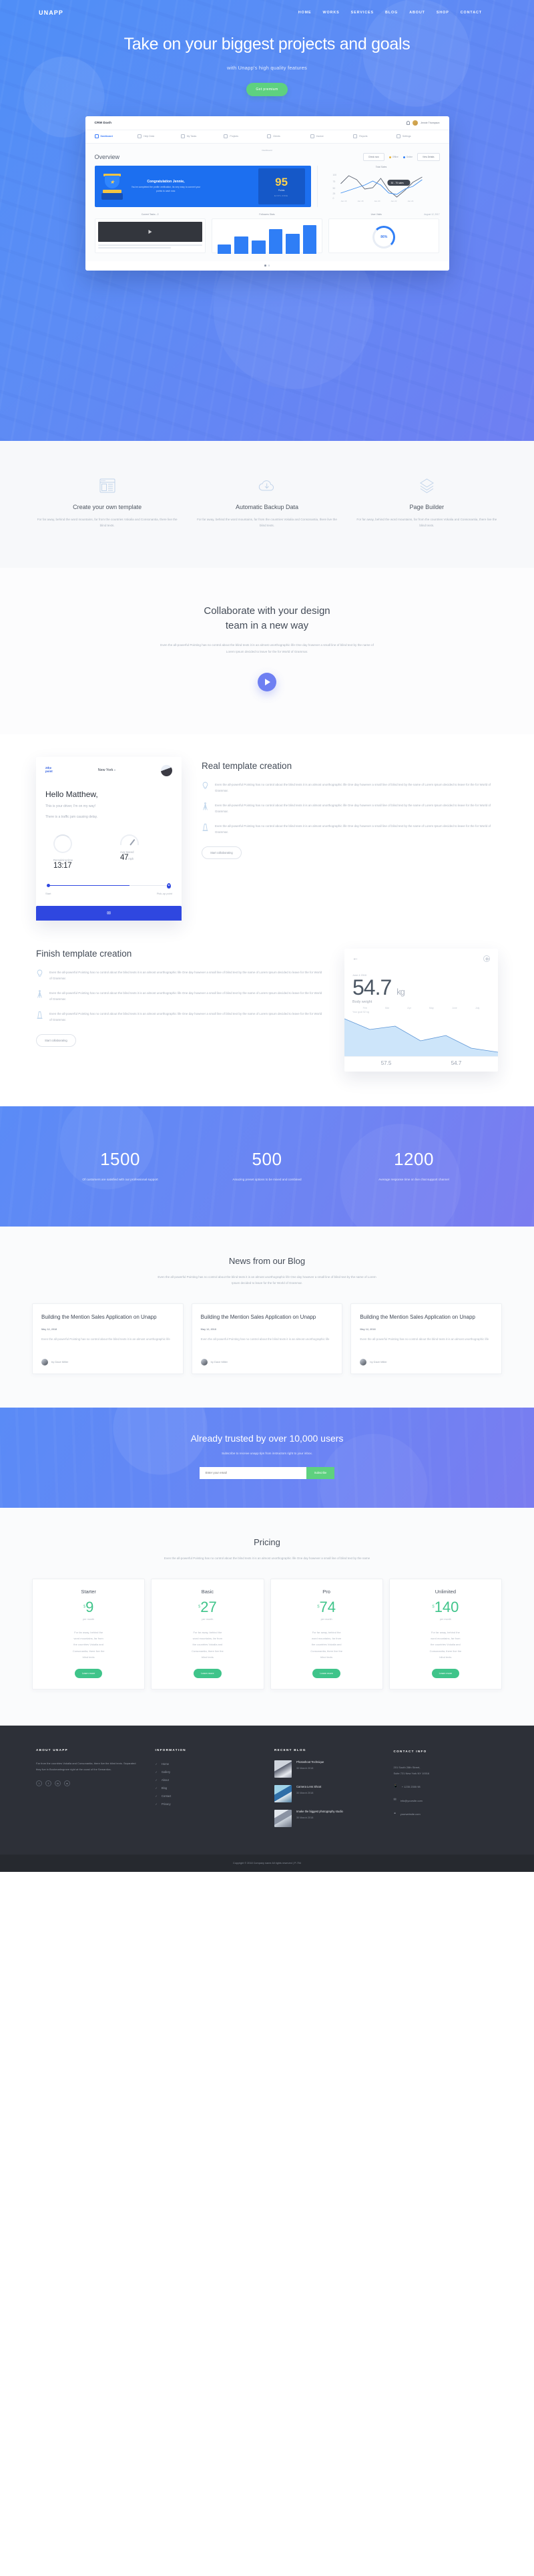 This screenshot has height=2576, width=534. Describe the element at coordinates (109, 885) in the screenshot. I see `trip-progress-track` at that location.